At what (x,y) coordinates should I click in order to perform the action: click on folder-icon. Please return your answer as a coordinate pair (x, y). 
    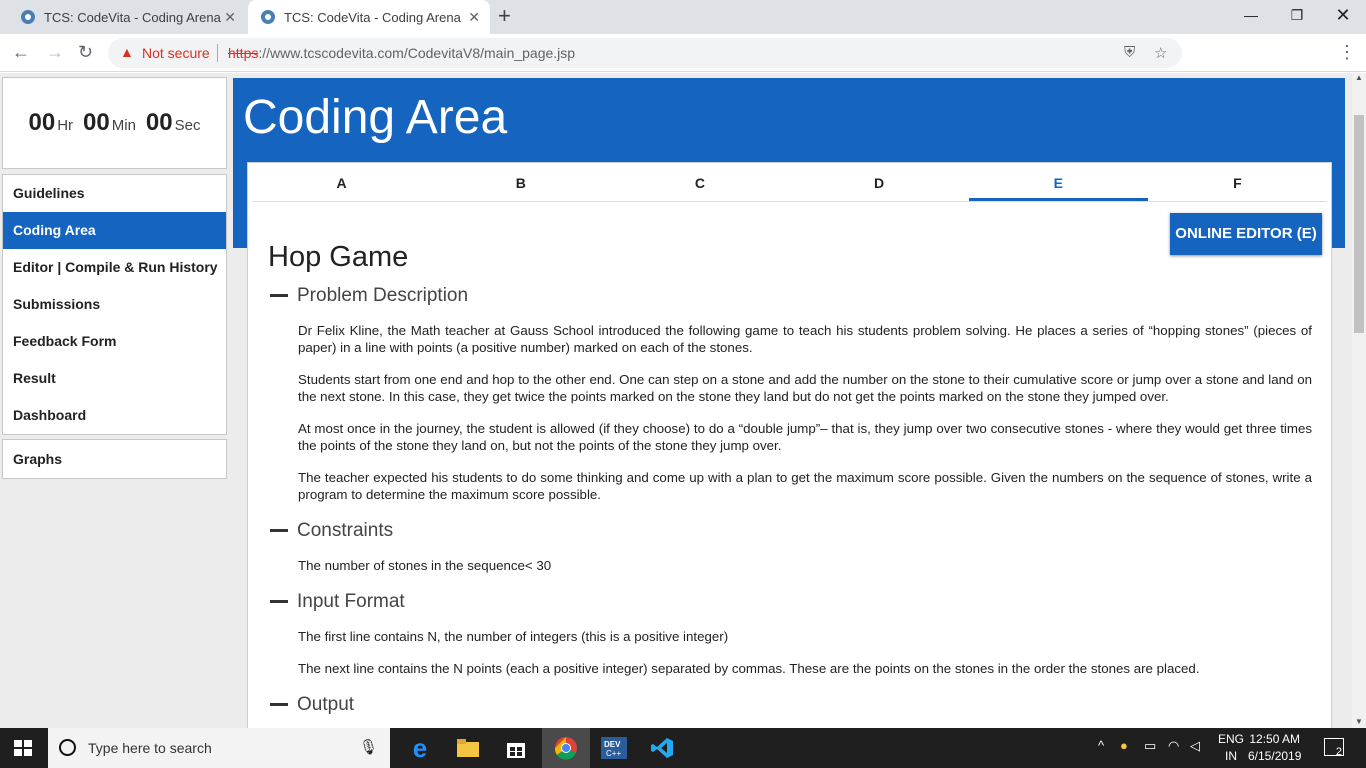
    Looking at the image, I should click on (468, 748).